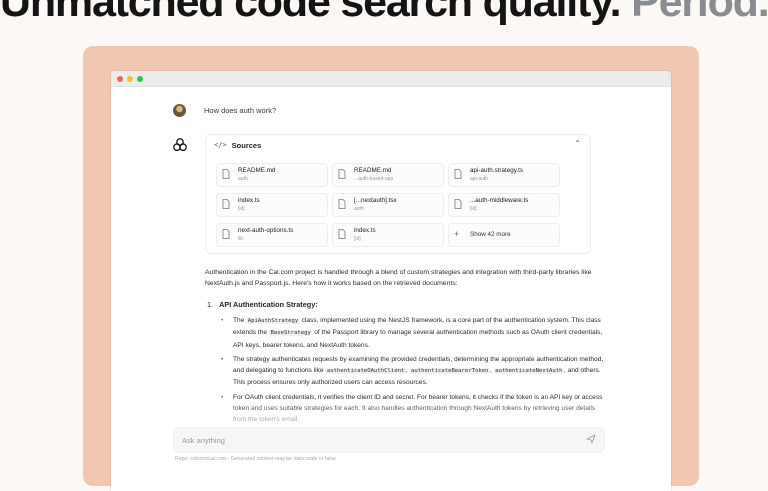 This screenshot has height=491, width=768. What do you see at coordinates (449, 371) in the screenshot?
I see `inline-code: authenticateBearerToken` at bounding box center [449, 371].